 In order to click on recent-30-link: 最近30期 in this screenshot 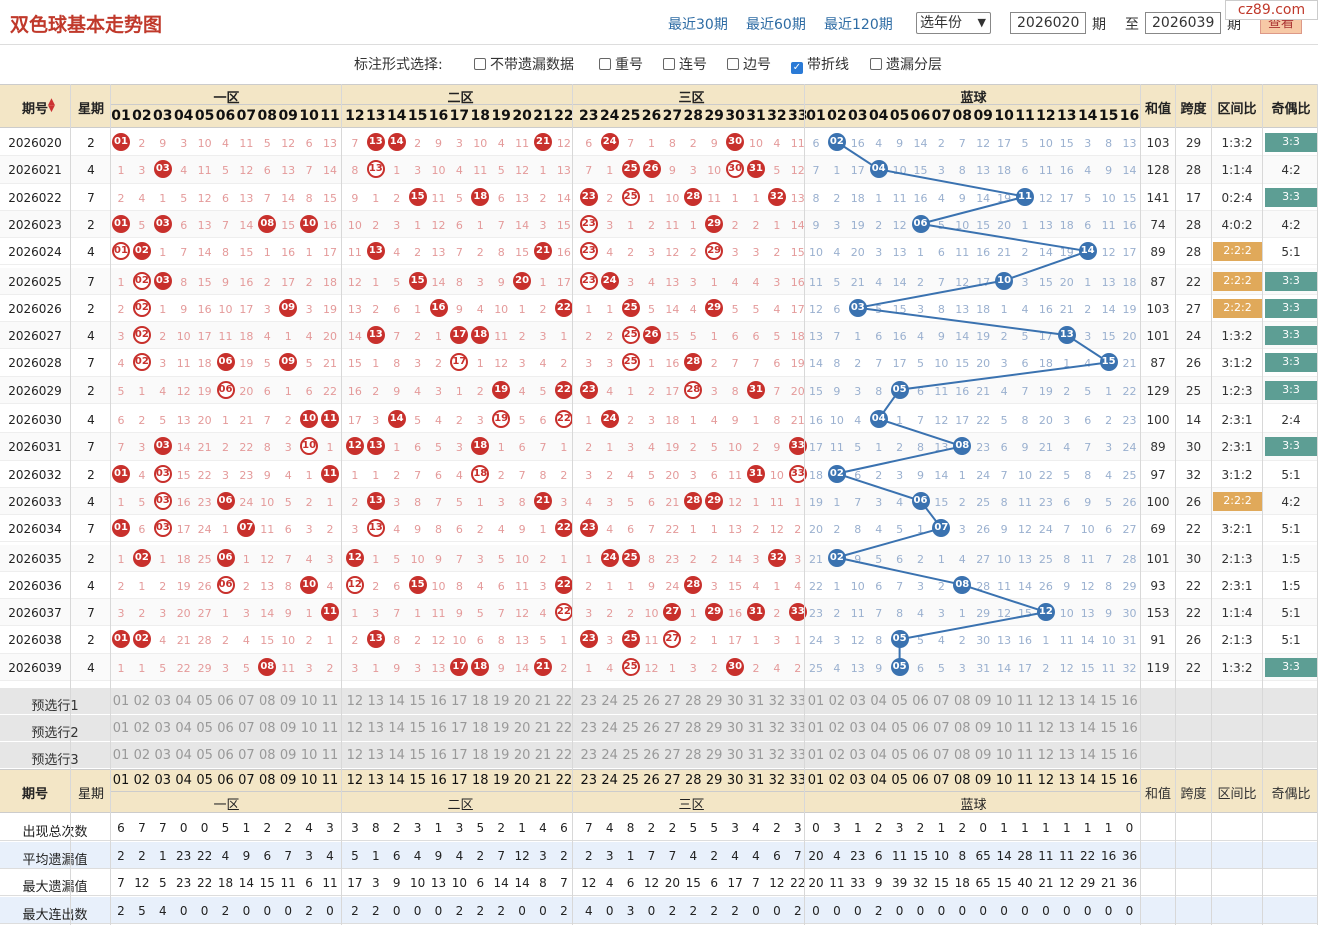, I will do `click(698, 24)`.